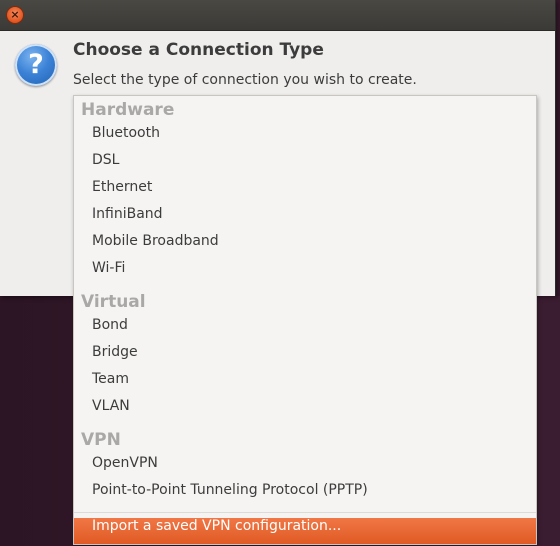 The image size is (560, 546). Describe the element at coordinates (101, 440) in the screenshot. I see `section-heading-vpn: VPN` at that location.